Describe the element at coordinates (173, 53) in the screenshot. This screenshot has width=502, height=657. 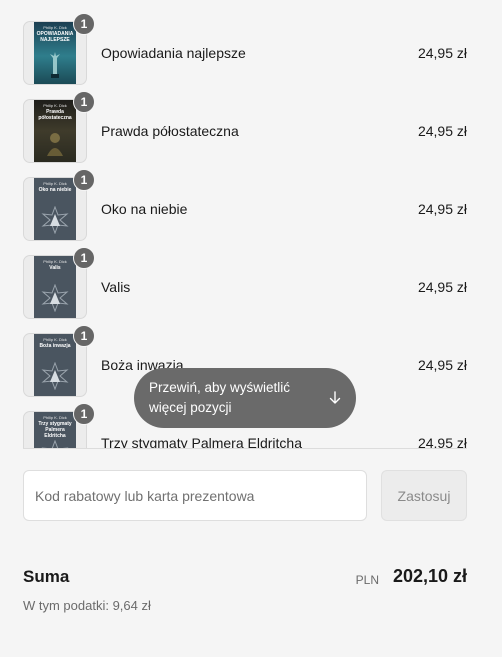
I see `item-title: Opowiadania najlepsze` at that location.